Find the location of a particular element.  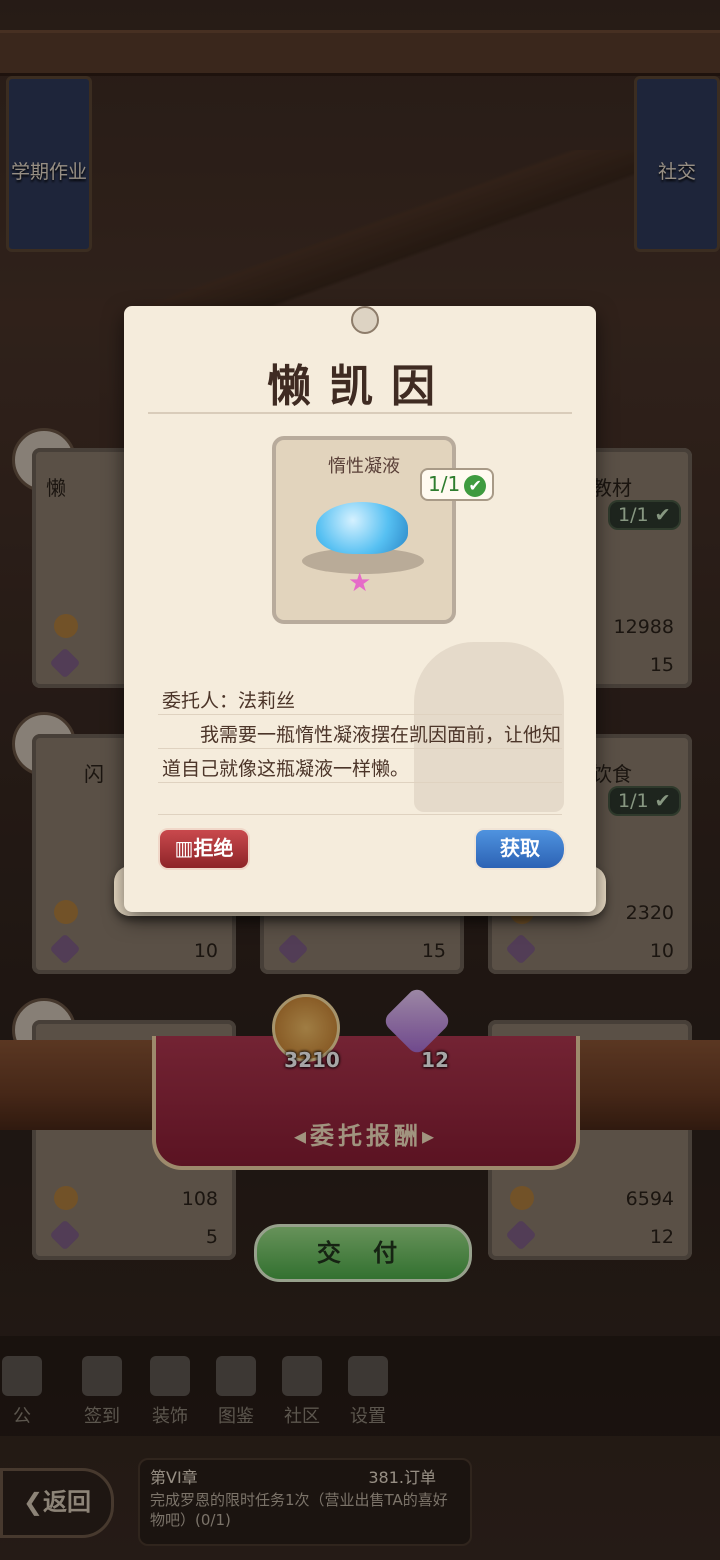

pin-icon is located at coordinates (365, 320).